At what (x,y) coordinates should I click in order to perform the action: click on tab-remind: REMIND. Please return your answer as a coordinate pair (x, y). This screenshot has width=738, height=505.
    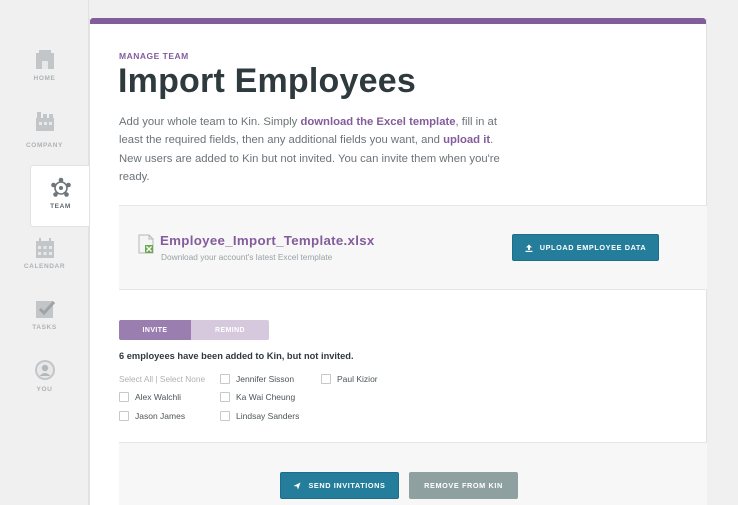
    Looking at the image, I should click on (230, 330).